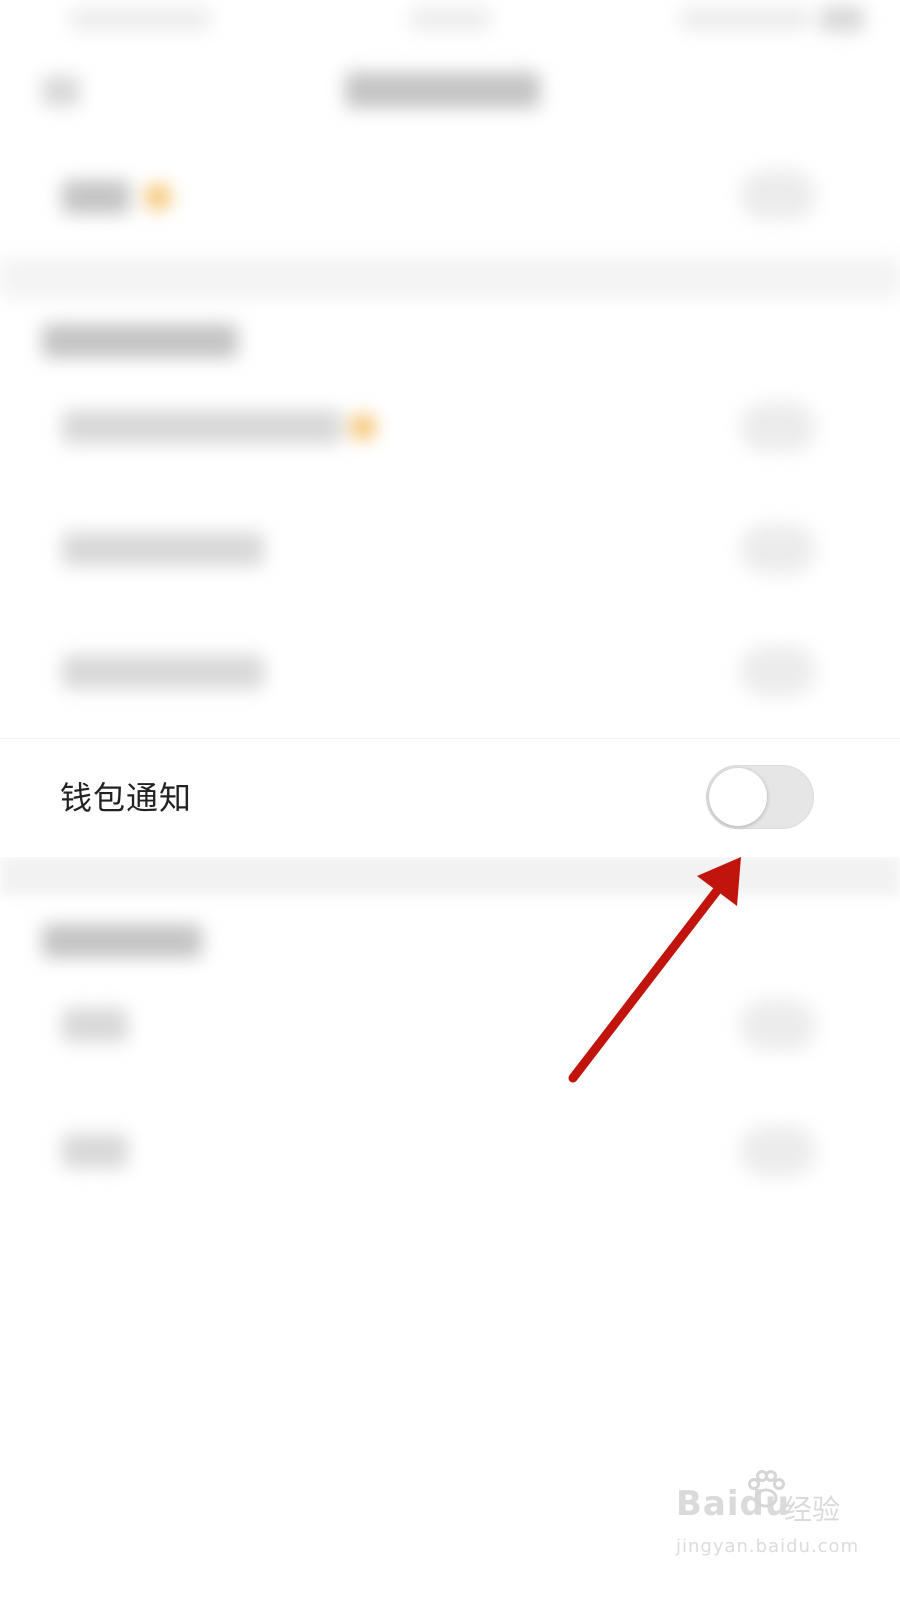 The image size is (900, 1600). What do you see at coordinates (778, 549) in the screenshot?
I see `row-3-toggle` at bounding box center [778, 549].